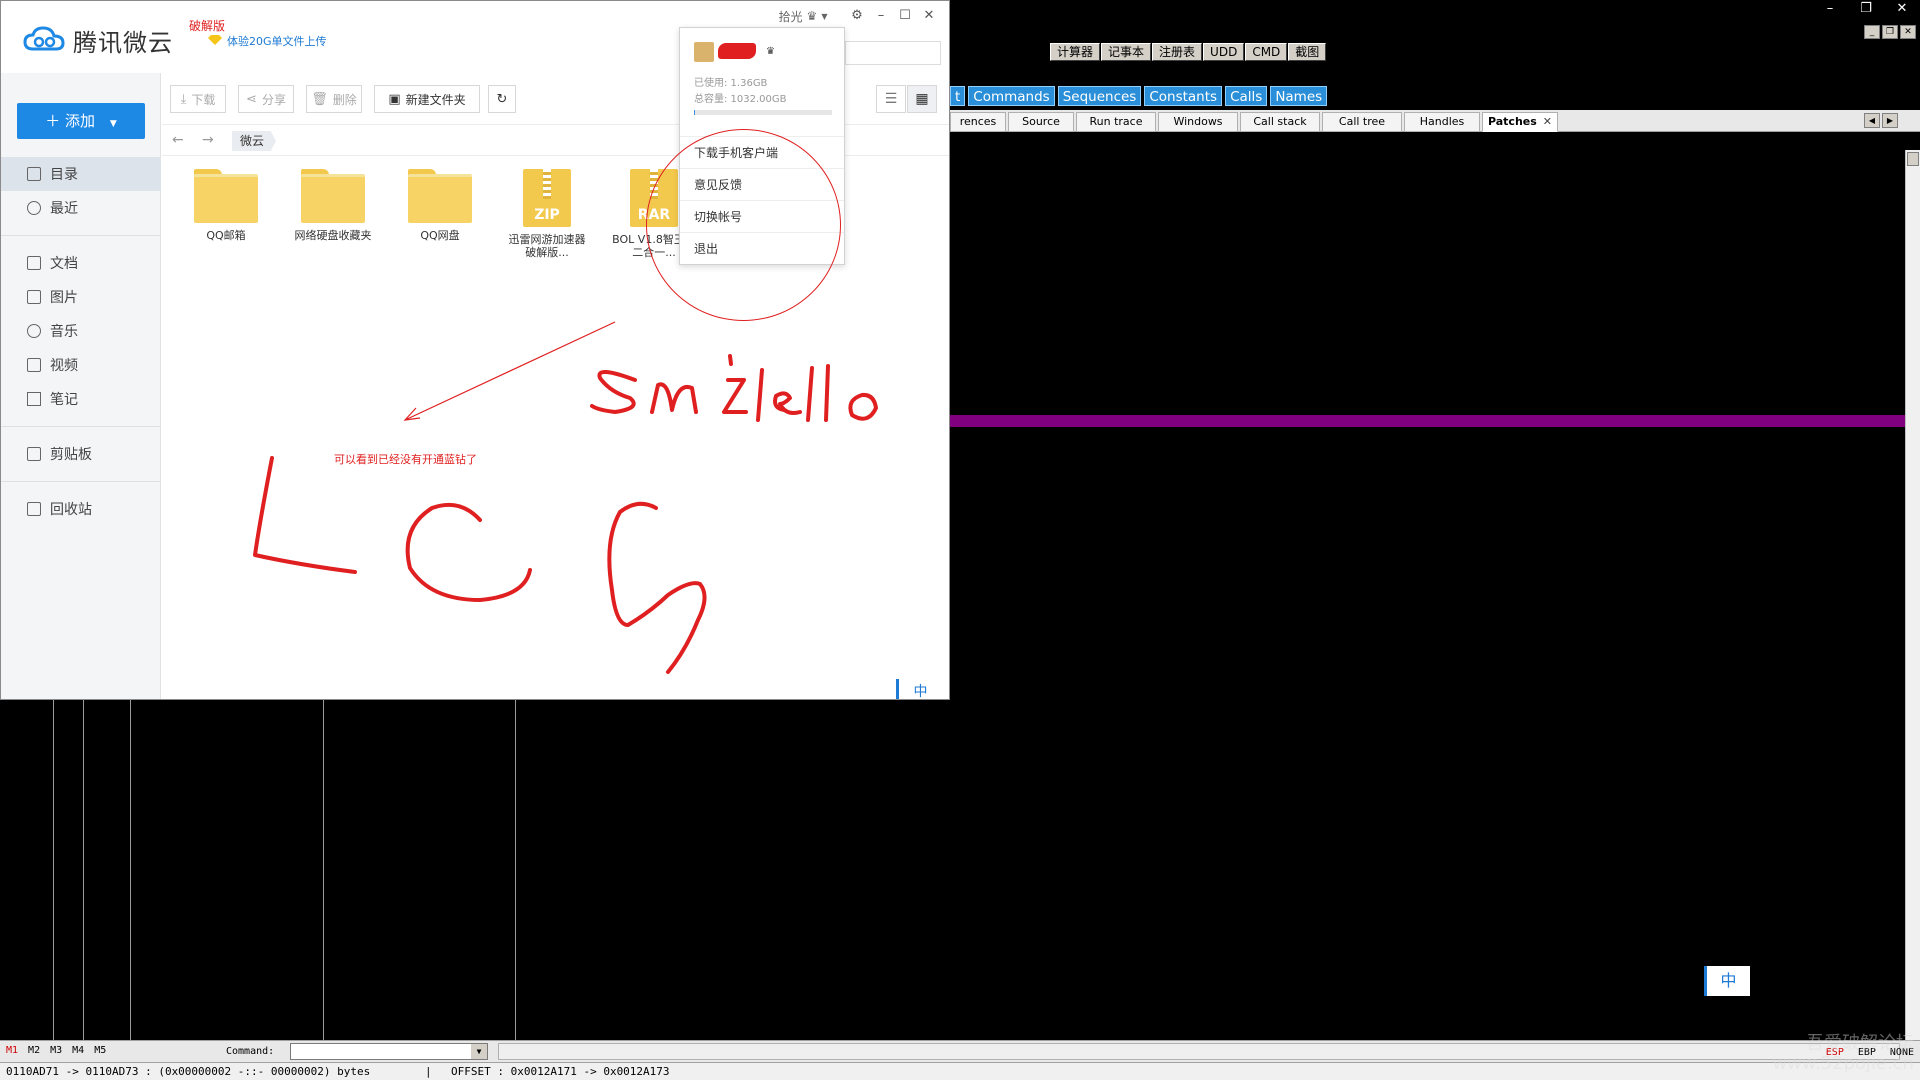 This screenshot has height=1080, width=1920. Describe the element at coordinates (81, 121) in the screenshot. I see `add-button: ＋ 添加 ▼` at that location.